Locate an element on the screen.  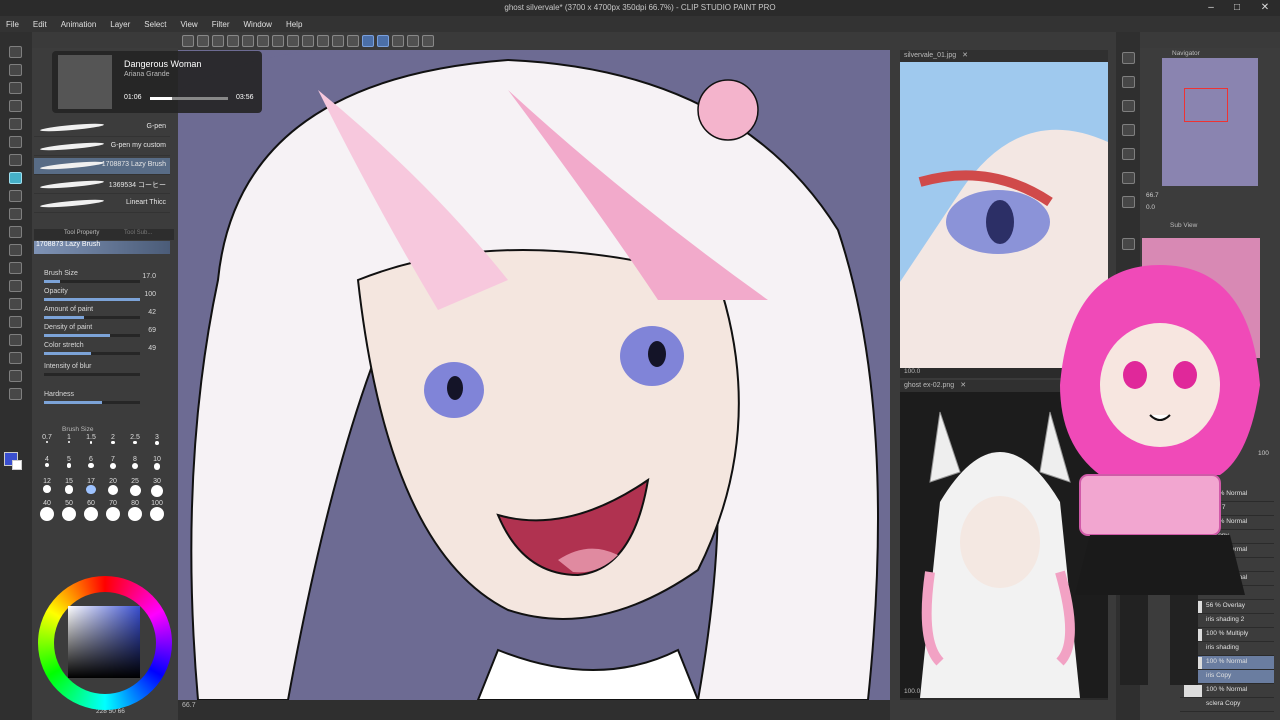
export-icon is located at coordinates (233, 41).